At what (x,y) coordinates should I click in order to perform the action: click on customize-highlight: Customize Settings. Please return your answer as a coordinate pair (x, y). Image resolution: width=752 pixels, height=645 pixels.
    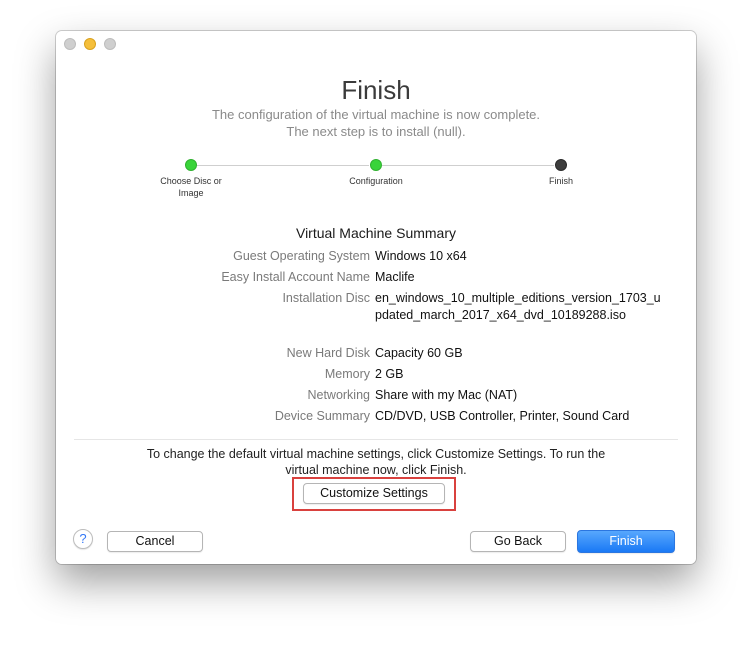
    Looking at the image, I should click on (374, 494).